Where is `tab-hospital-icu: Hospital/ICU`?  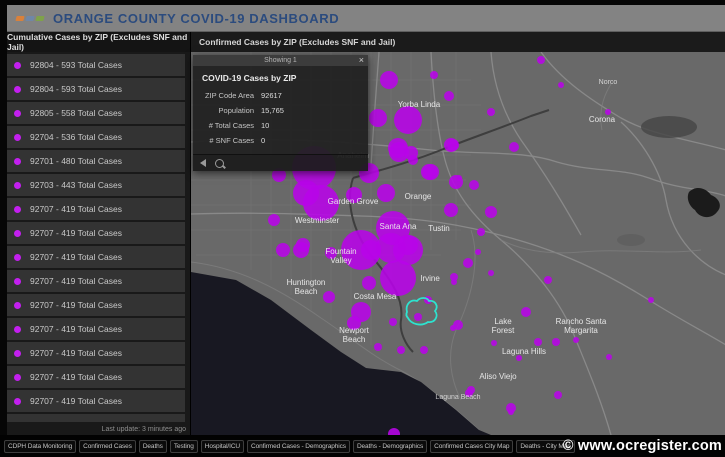
tab-hospital-icu: Hospital/ICU is located at coordinates (222, 446).